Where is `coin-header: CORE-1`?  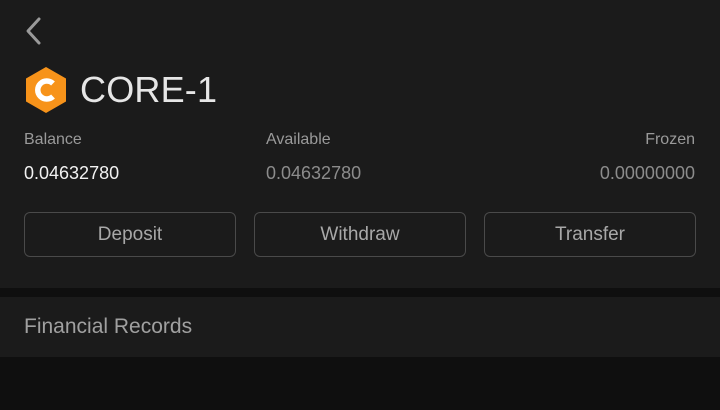 coin-header: CORE-1 is located at coordinates (120, 90).